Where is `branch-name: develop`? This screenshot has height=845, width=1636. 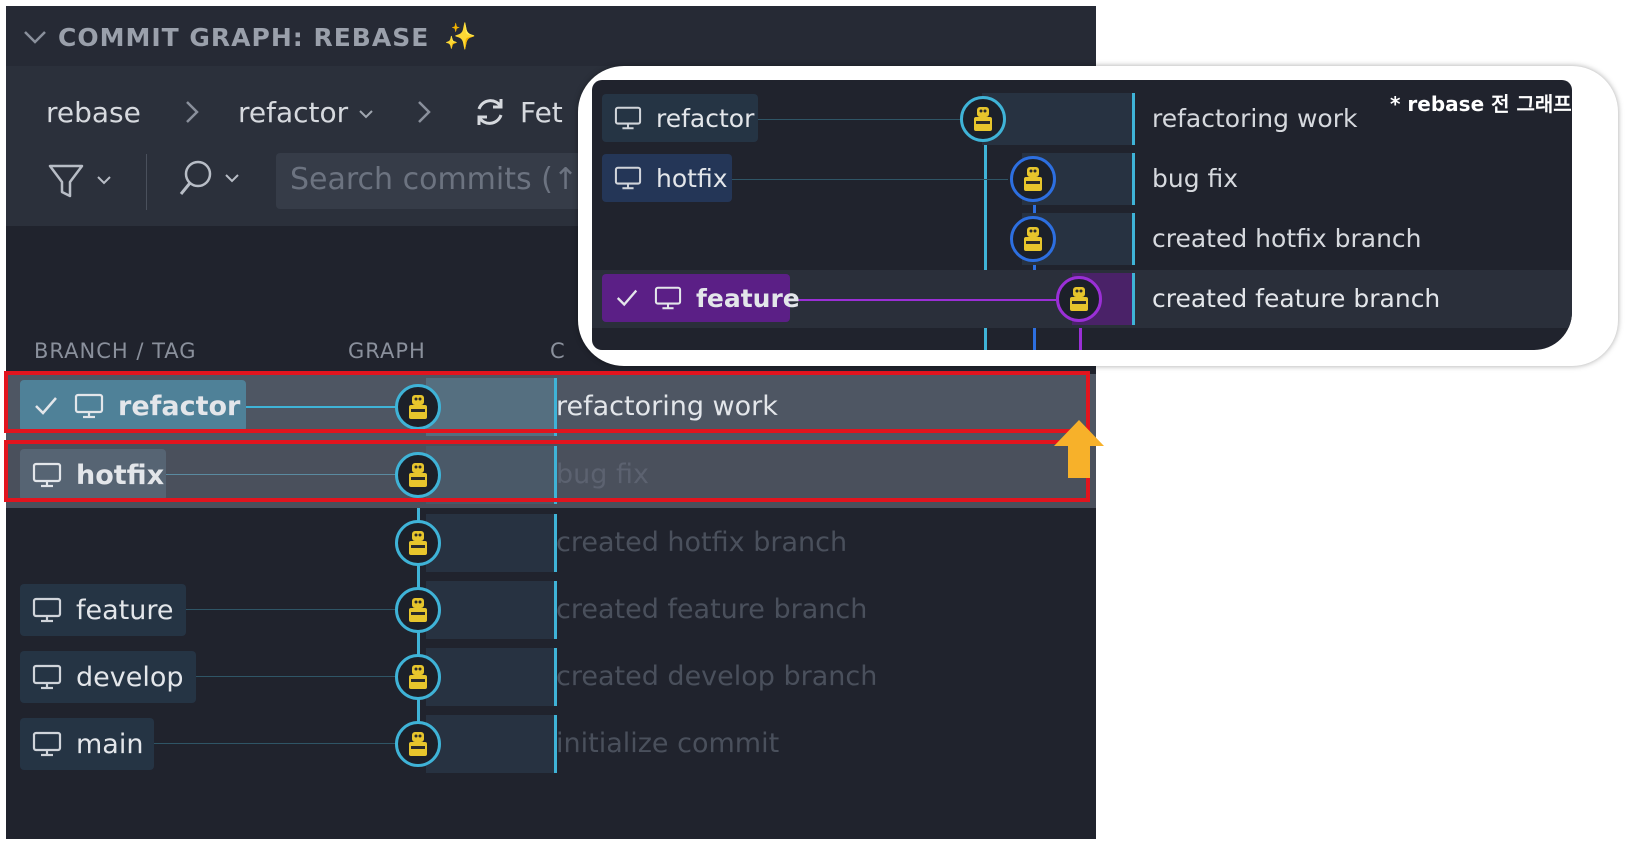 branch-name: develop is located at coordinates (130, 677).